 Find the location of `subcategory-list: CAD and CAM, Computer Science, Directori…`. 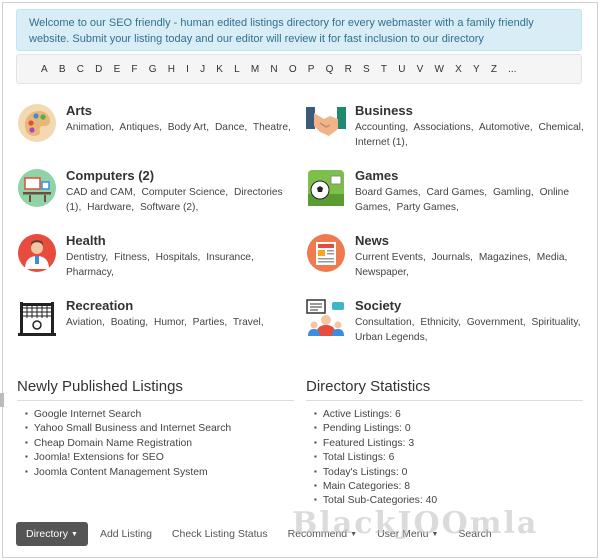

subcategory-list: CAD and CAM, Computer Science, Directori… is located at coordinates (182, 200).